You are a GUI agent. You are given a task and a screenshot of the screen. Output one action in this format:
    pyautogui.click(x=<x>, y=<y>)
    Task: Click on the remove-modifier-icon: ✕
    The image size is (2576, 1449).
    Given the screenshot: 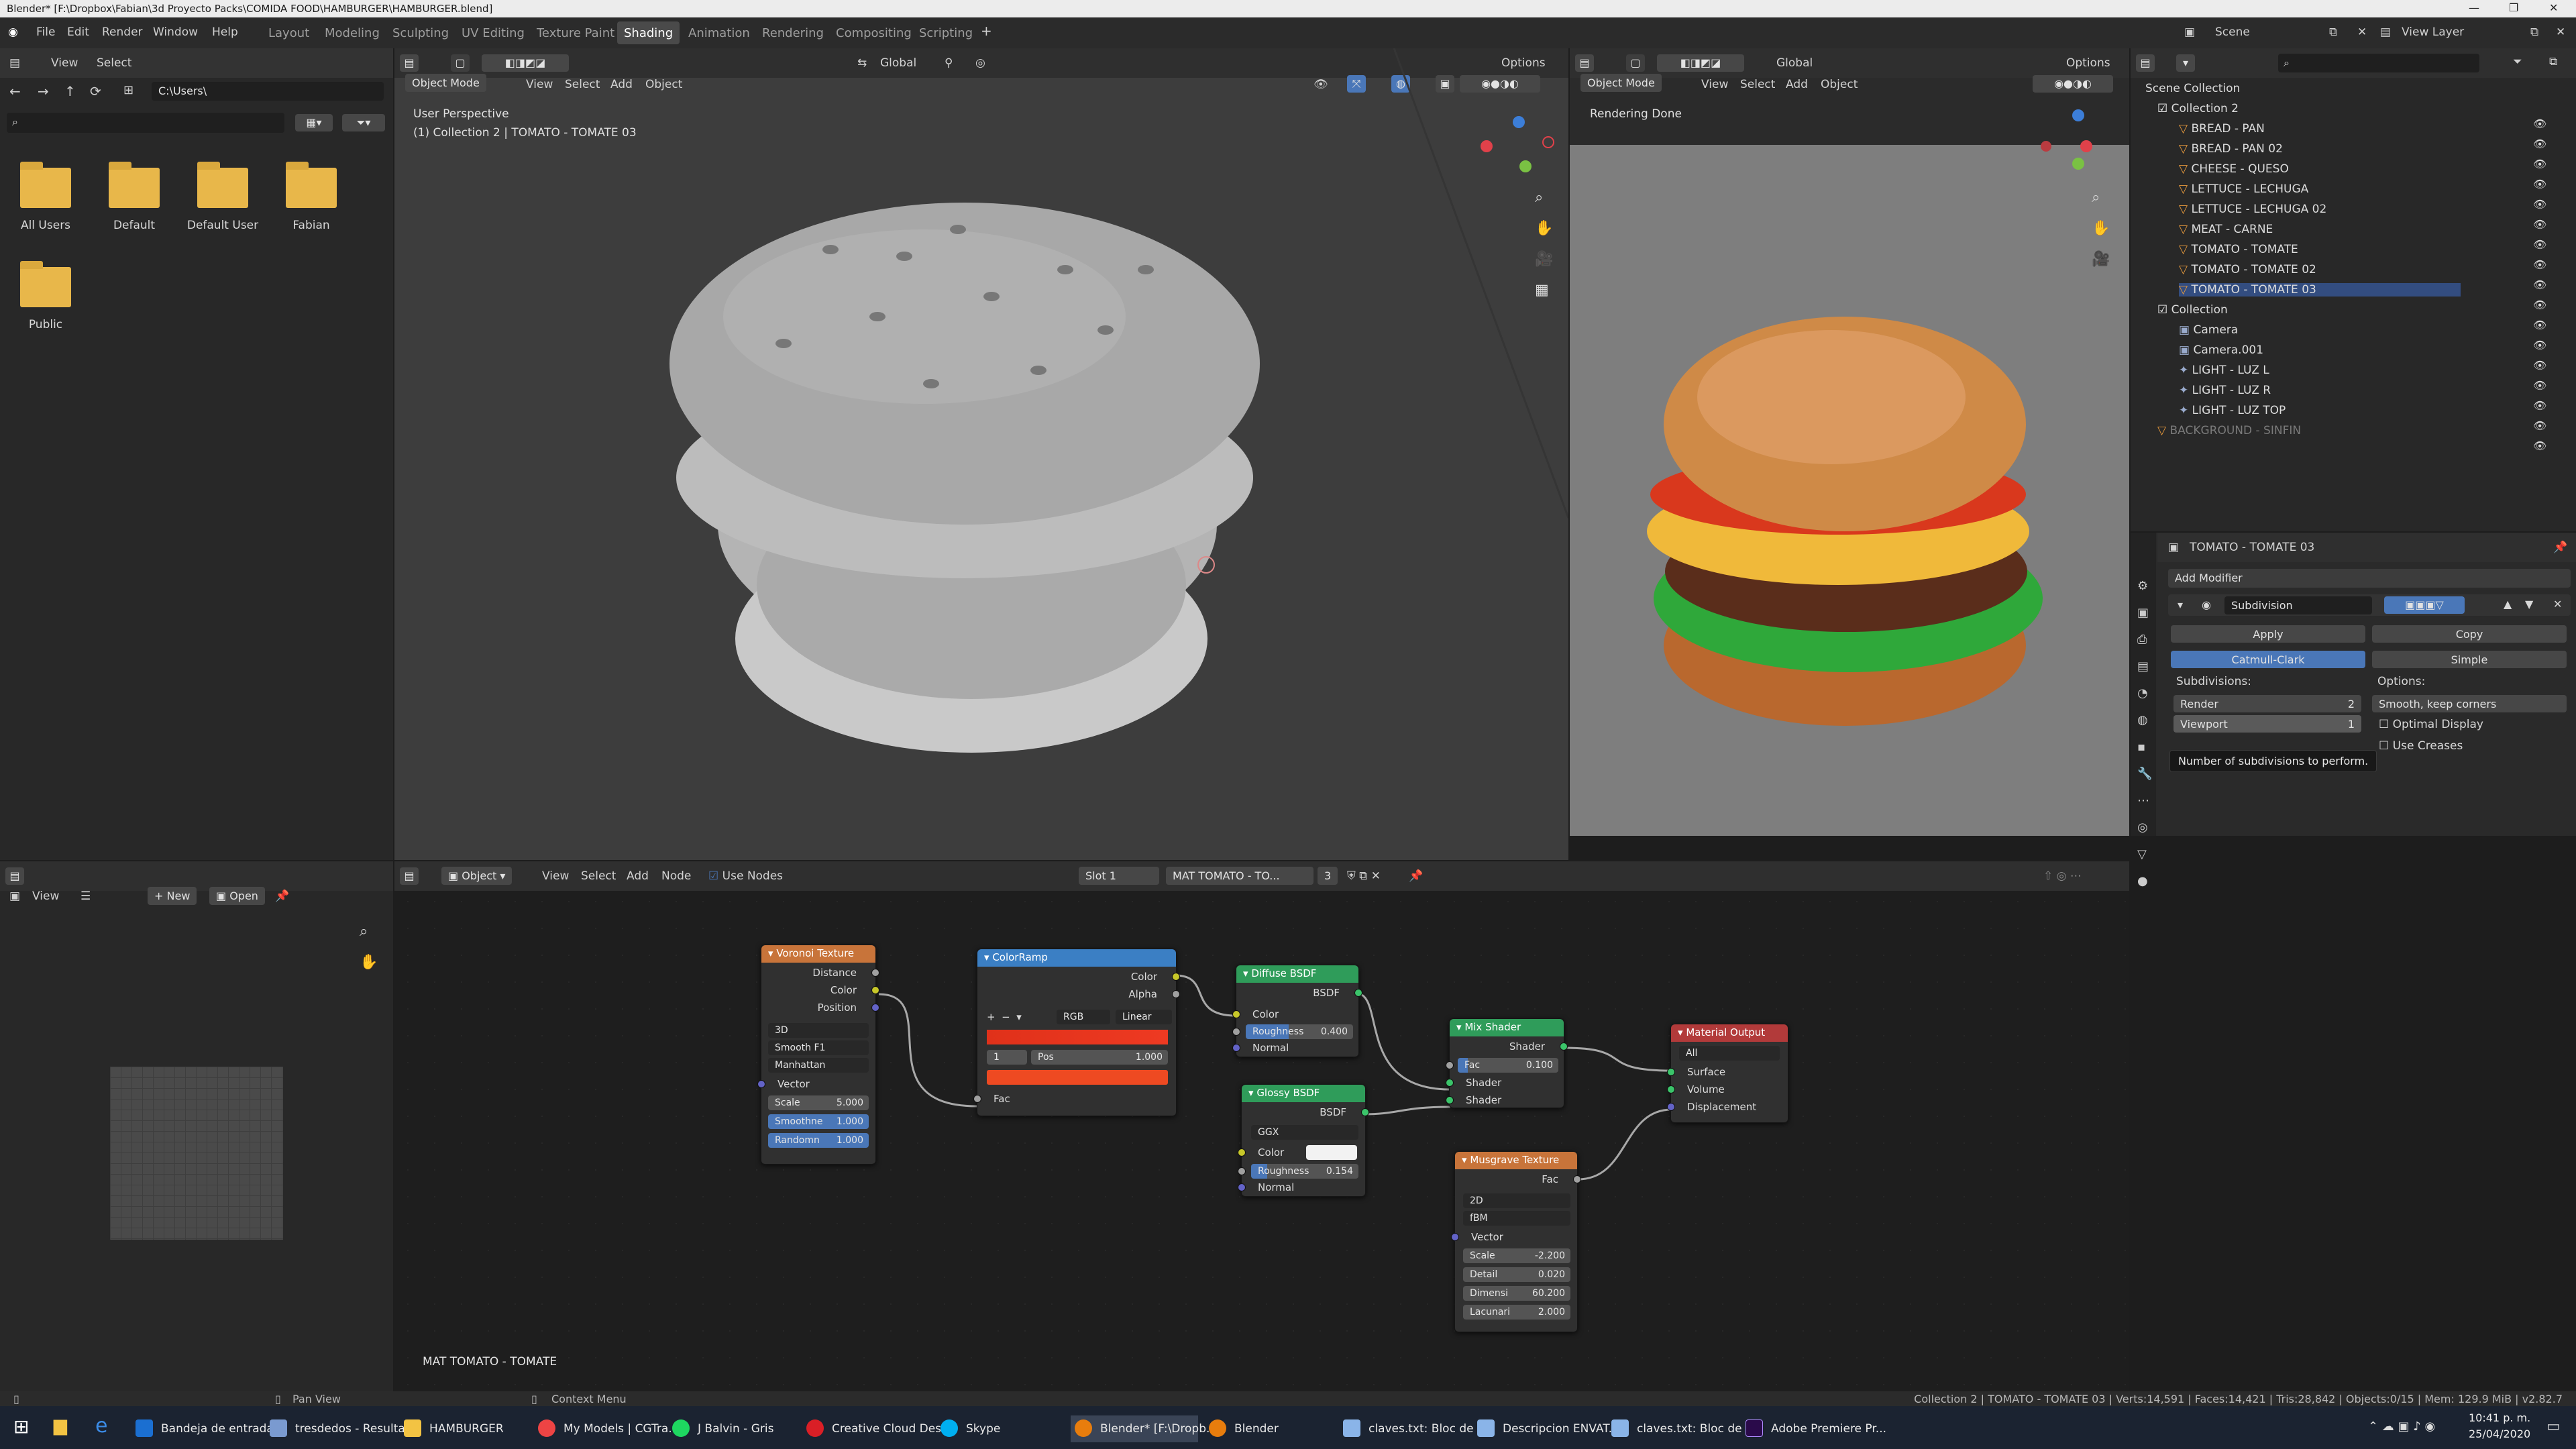 What is the action you would take?
    pyautogui.click(x=2557, y=604)
    